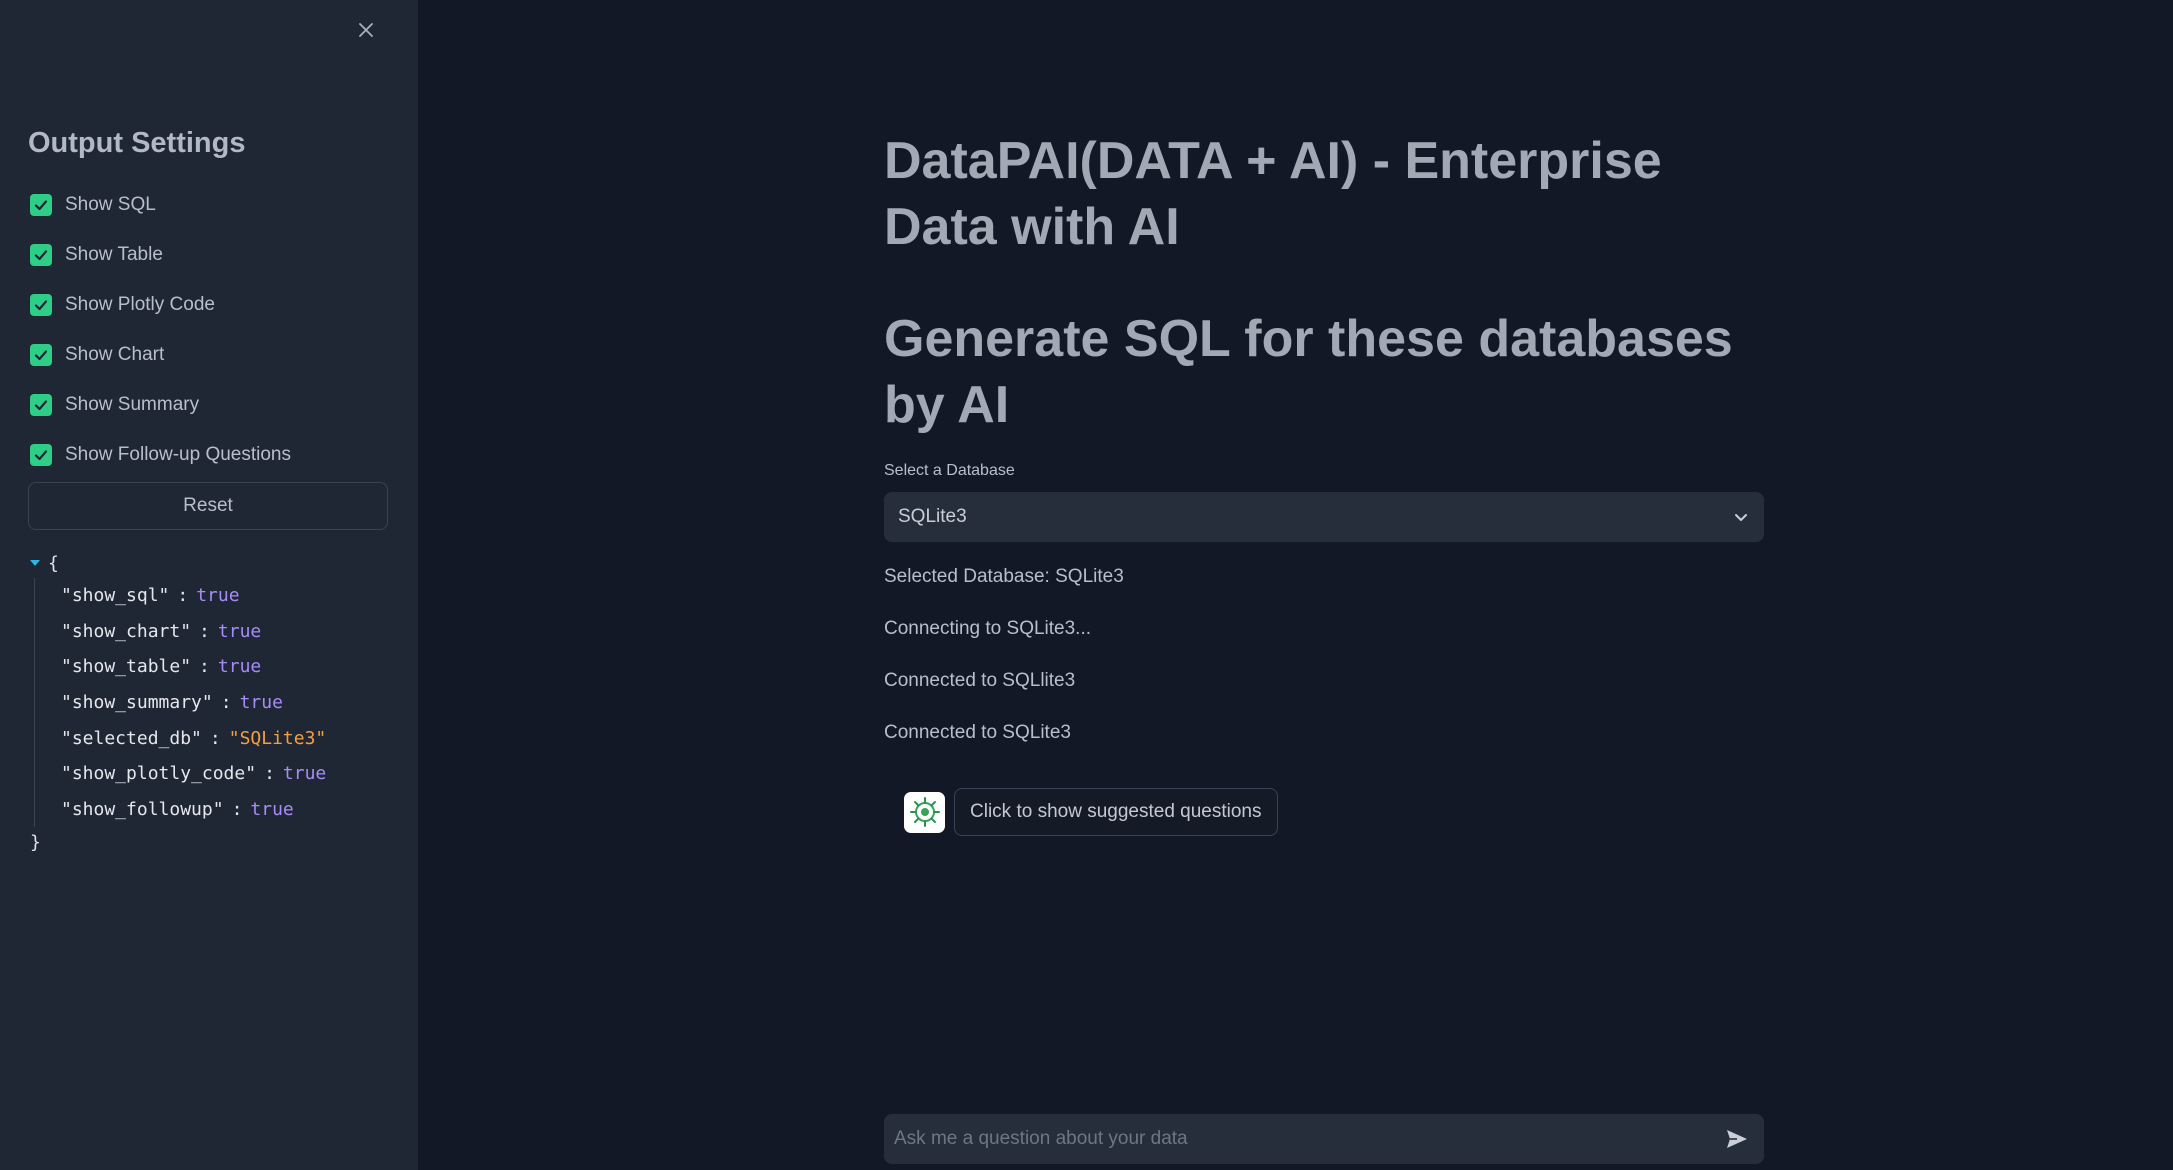  What do you see at coordinates (126, 667) in the screenshot?
I see `json-key: "show_table"` at bounding box center [126, 667].